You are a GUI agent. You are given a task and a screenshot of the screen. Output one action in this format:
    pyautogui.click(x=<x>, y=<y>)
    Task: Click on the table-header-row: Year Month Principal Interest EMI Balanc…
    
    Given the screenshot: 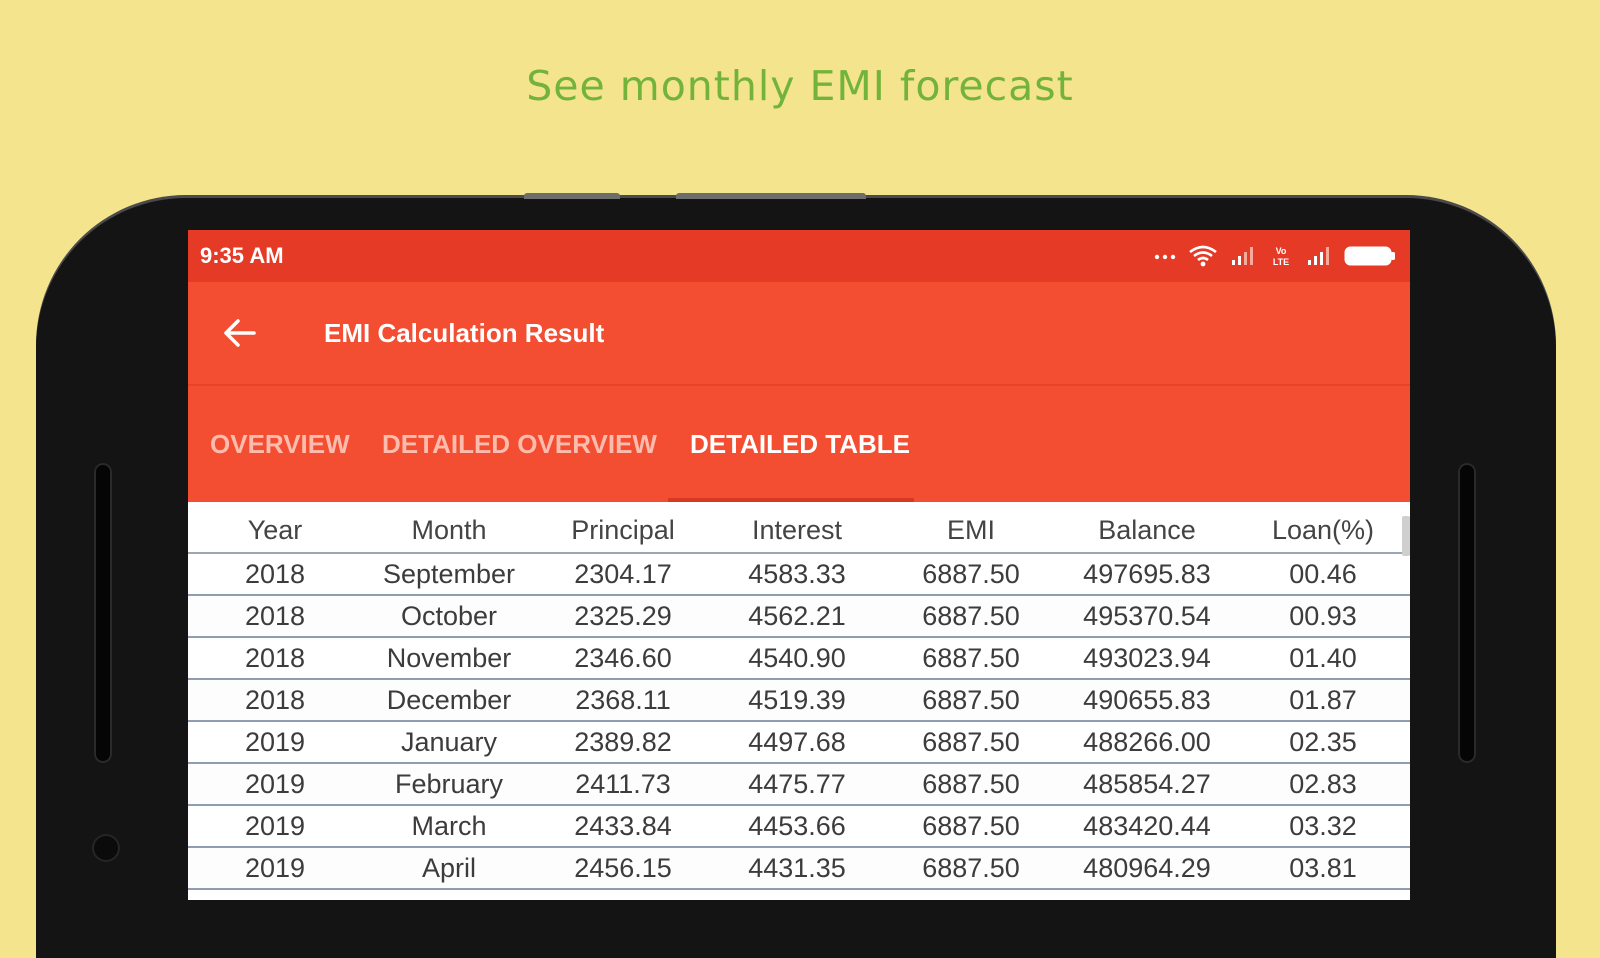 What is the action you would take?
    pyautogui.click(x=799, y=531)
    